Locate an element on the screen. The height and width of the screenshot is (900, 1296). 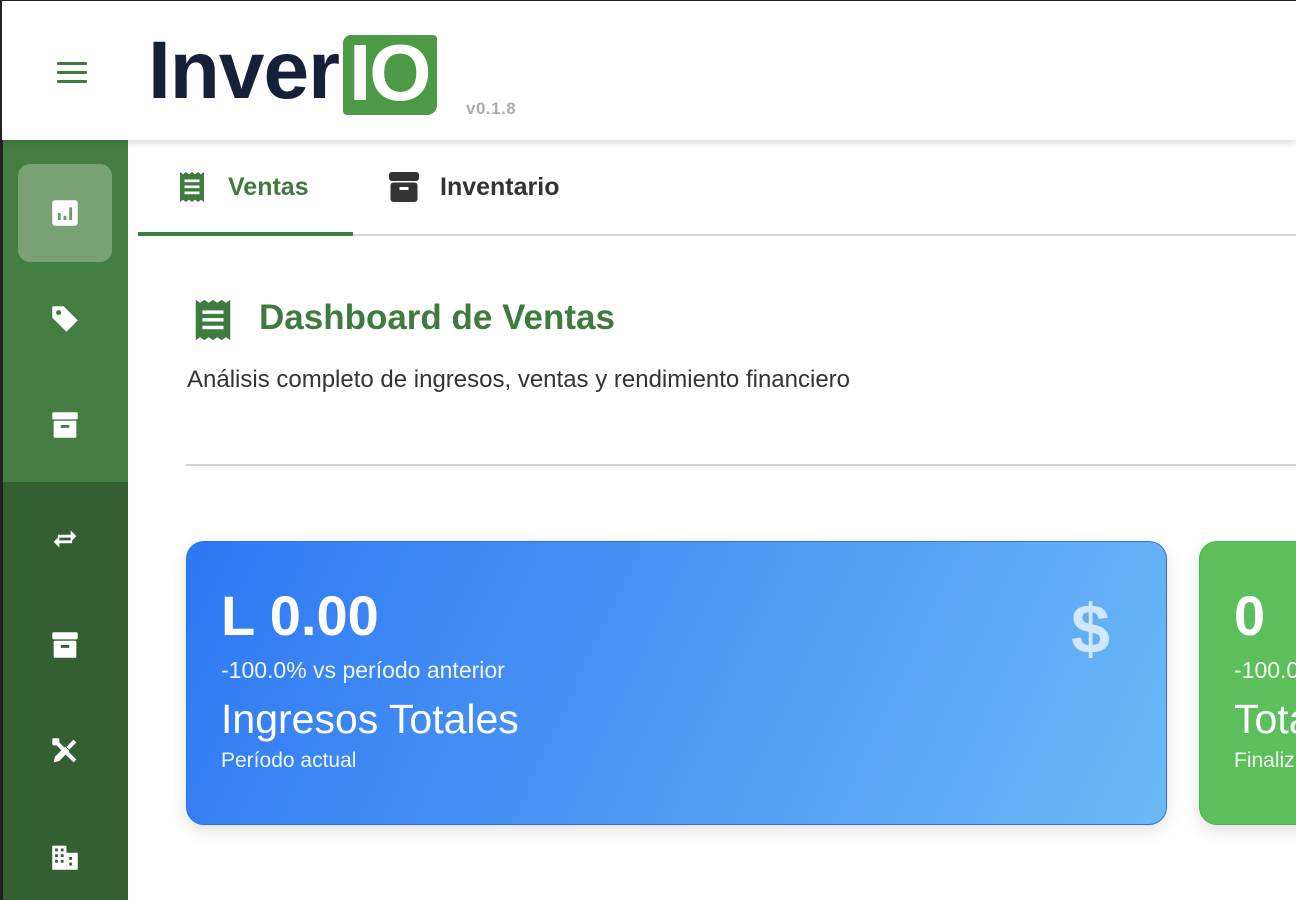
stat-delta: -100.0% vs período anterior is located at coordinates (363, 670).